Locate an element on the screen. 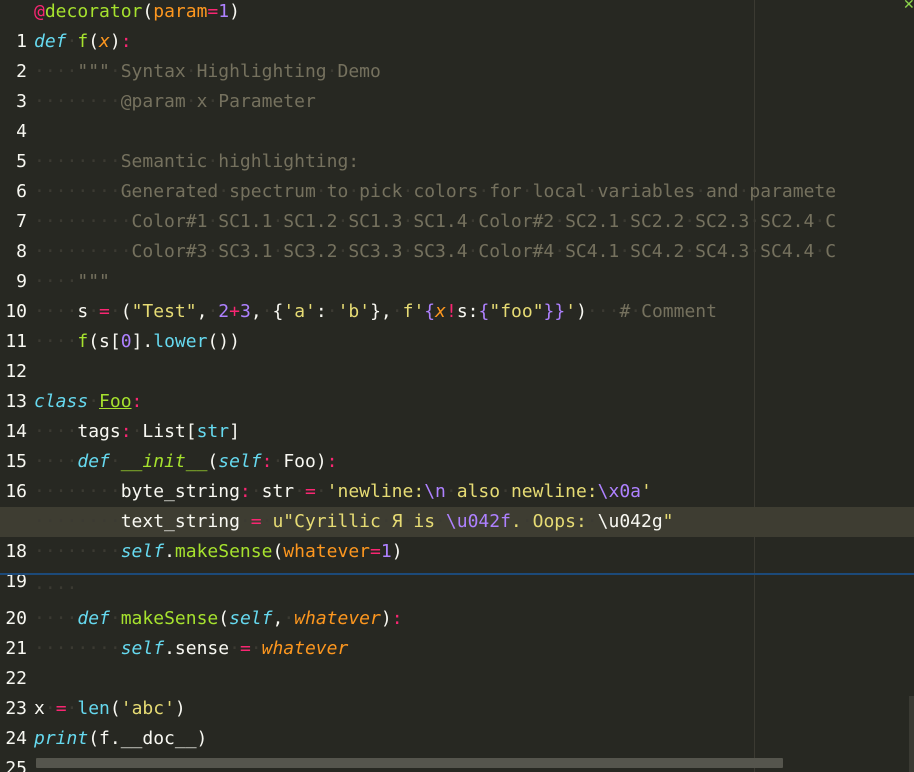 The height and width of the screenshot is (772, 914). line-content: ····f(s[0].lower()) is located at coordinates (137, 342).